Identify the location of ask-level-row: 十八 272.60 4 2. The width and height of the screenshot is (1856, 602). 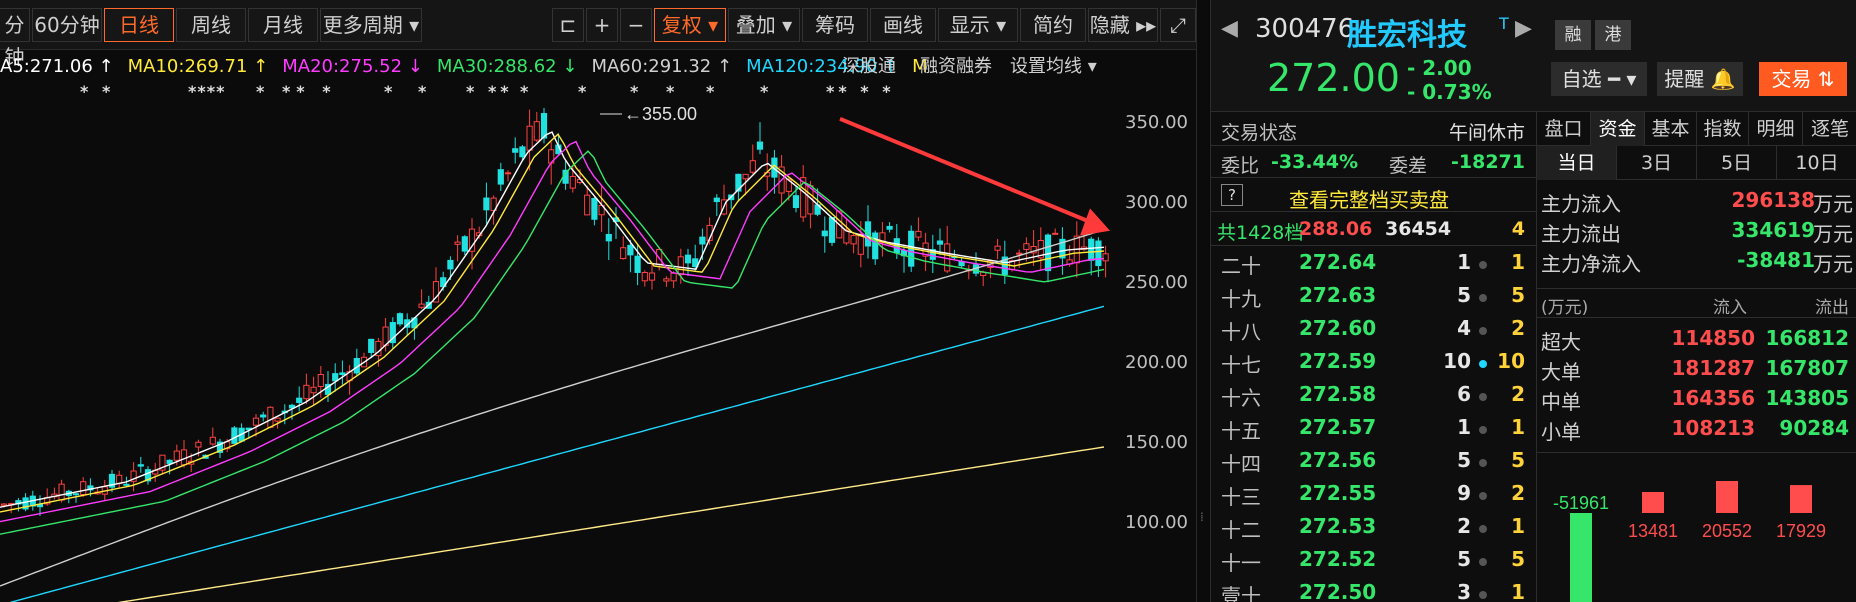
(1374, 332).